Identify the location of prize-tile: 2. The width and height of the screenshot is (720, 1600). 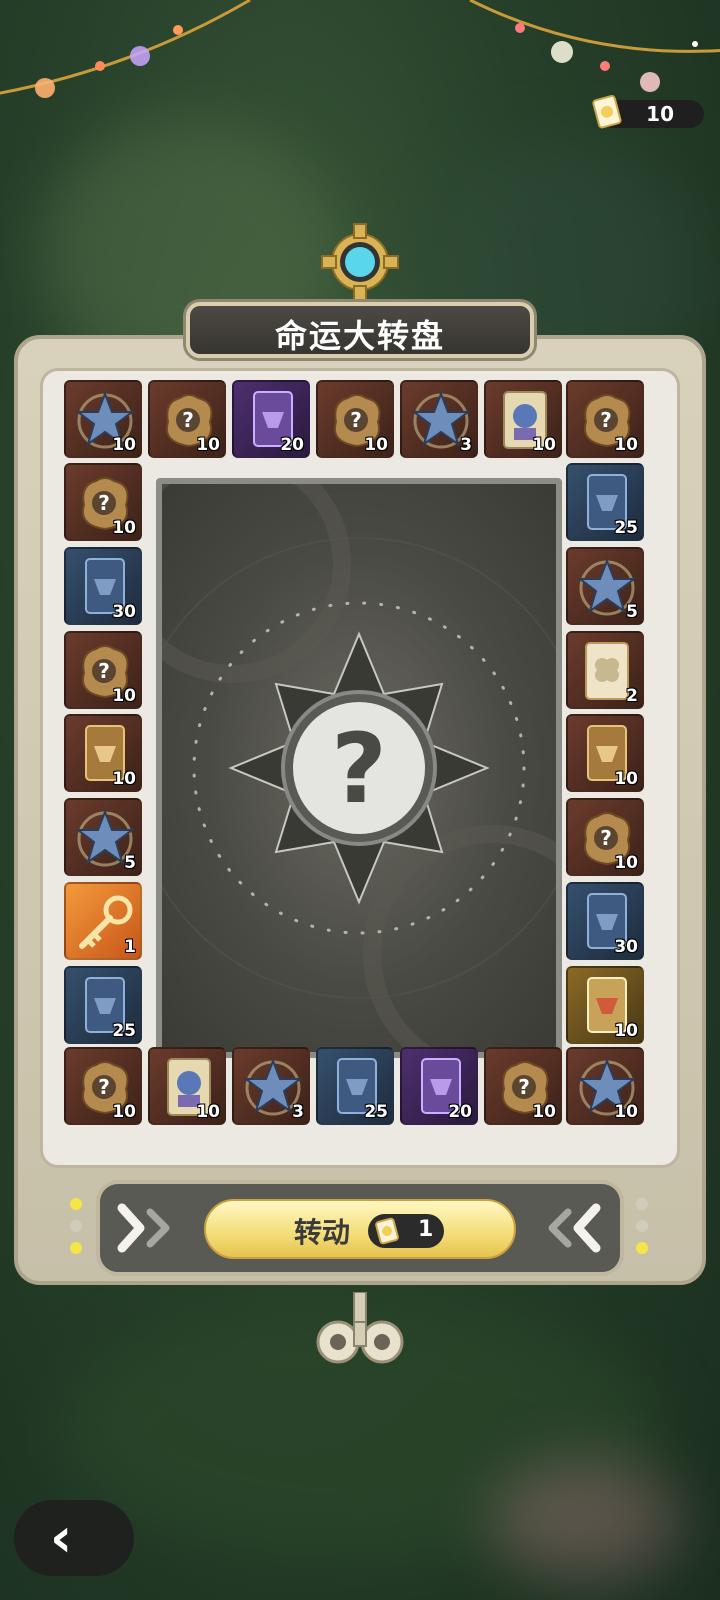
(605, 670).